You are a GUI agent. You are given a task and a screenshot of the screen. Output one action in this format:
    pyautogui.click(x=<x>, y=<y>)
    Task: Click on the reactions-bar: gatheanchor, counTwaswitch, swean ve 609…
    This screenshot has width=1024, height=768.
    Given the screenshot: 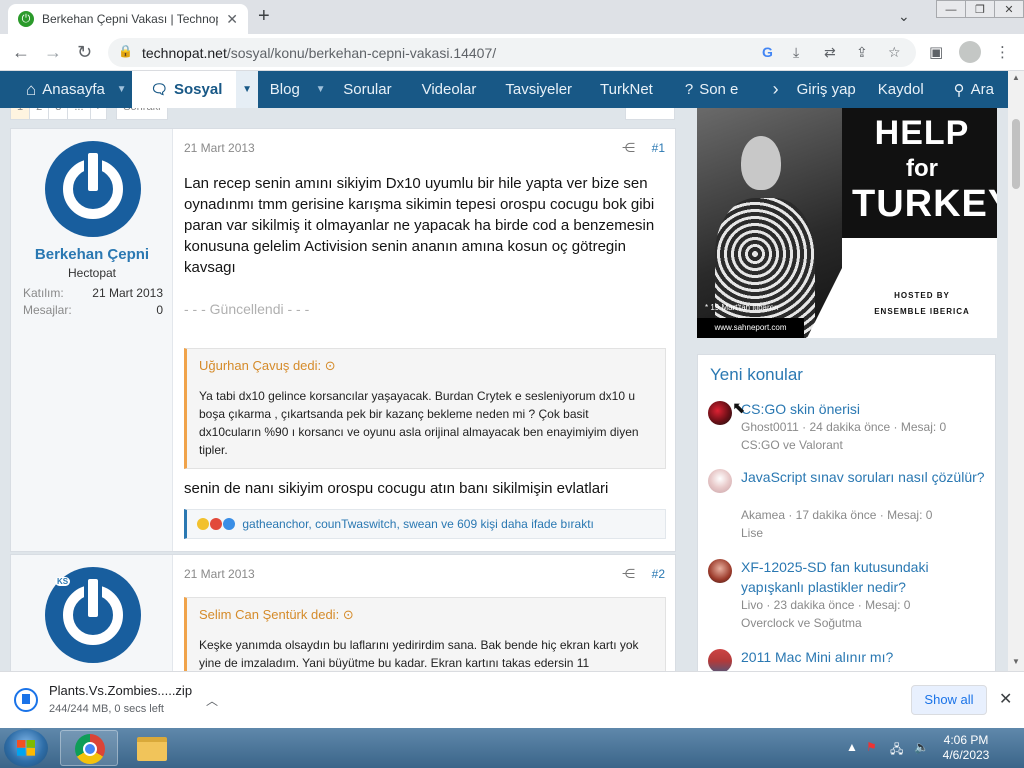 What is the action you would take?
    pyautogui.click(x=425, y=524)
    